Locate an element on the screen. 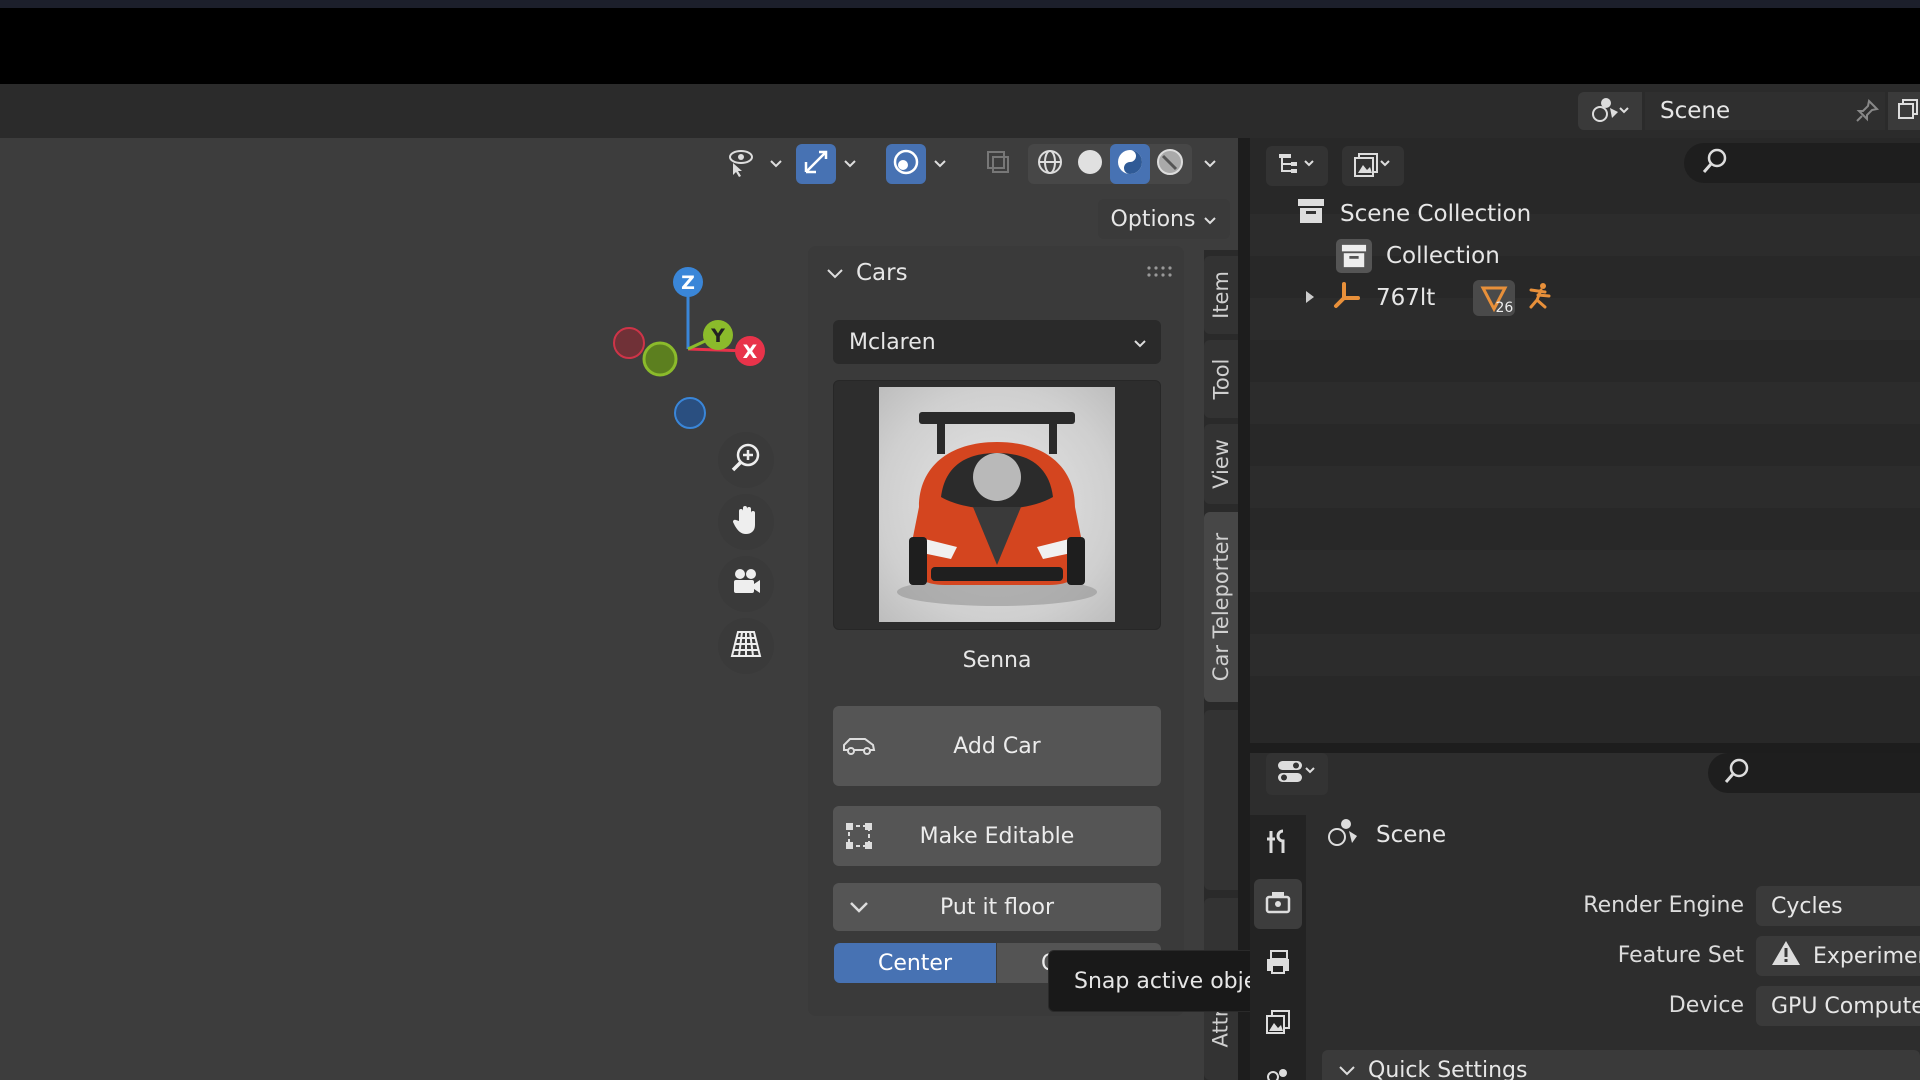 The width and height of the screenshot is (1920, 1080). outliner-collection: Collection is located at coordinates (1418, 256).